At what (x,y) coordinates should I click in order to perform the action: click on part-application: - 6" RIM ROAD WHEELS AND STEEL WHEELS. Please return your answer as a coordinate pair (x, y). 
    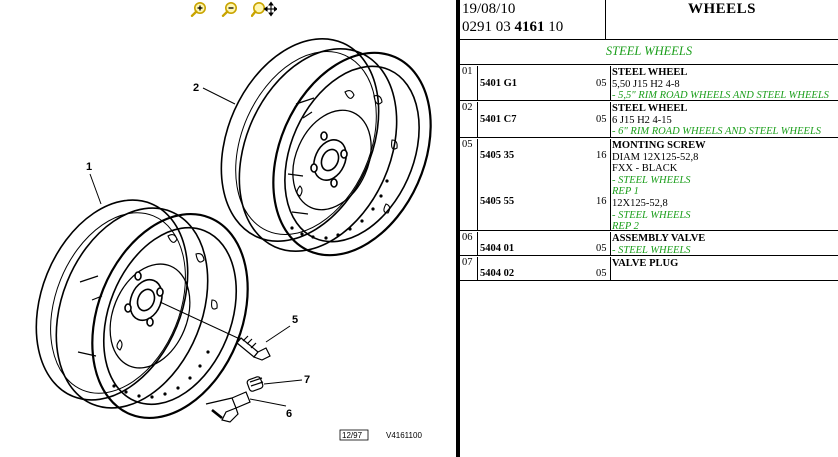
    Looking at the image, I should click on (717, 132).